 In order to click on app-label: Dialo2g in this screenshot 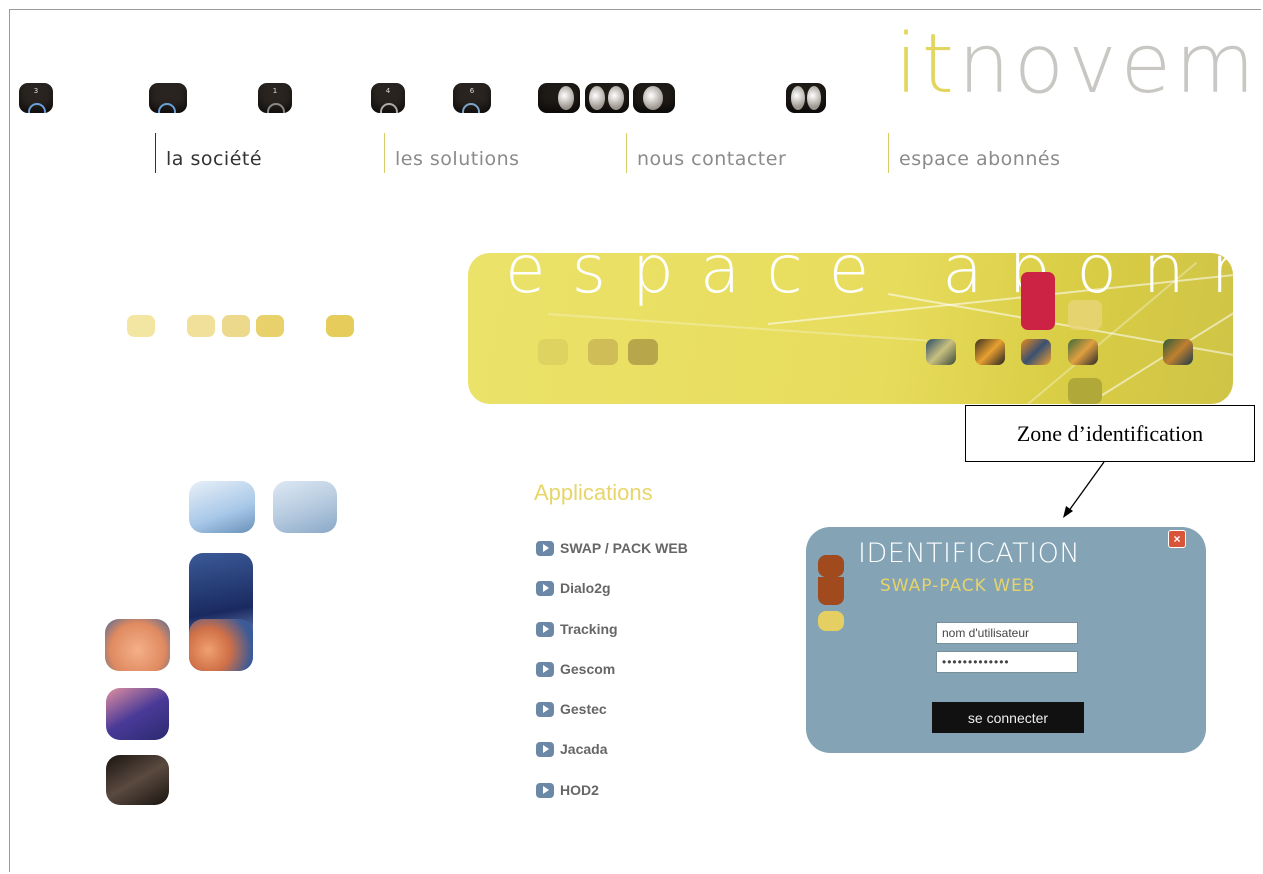, I will do `click(585, 588)`.